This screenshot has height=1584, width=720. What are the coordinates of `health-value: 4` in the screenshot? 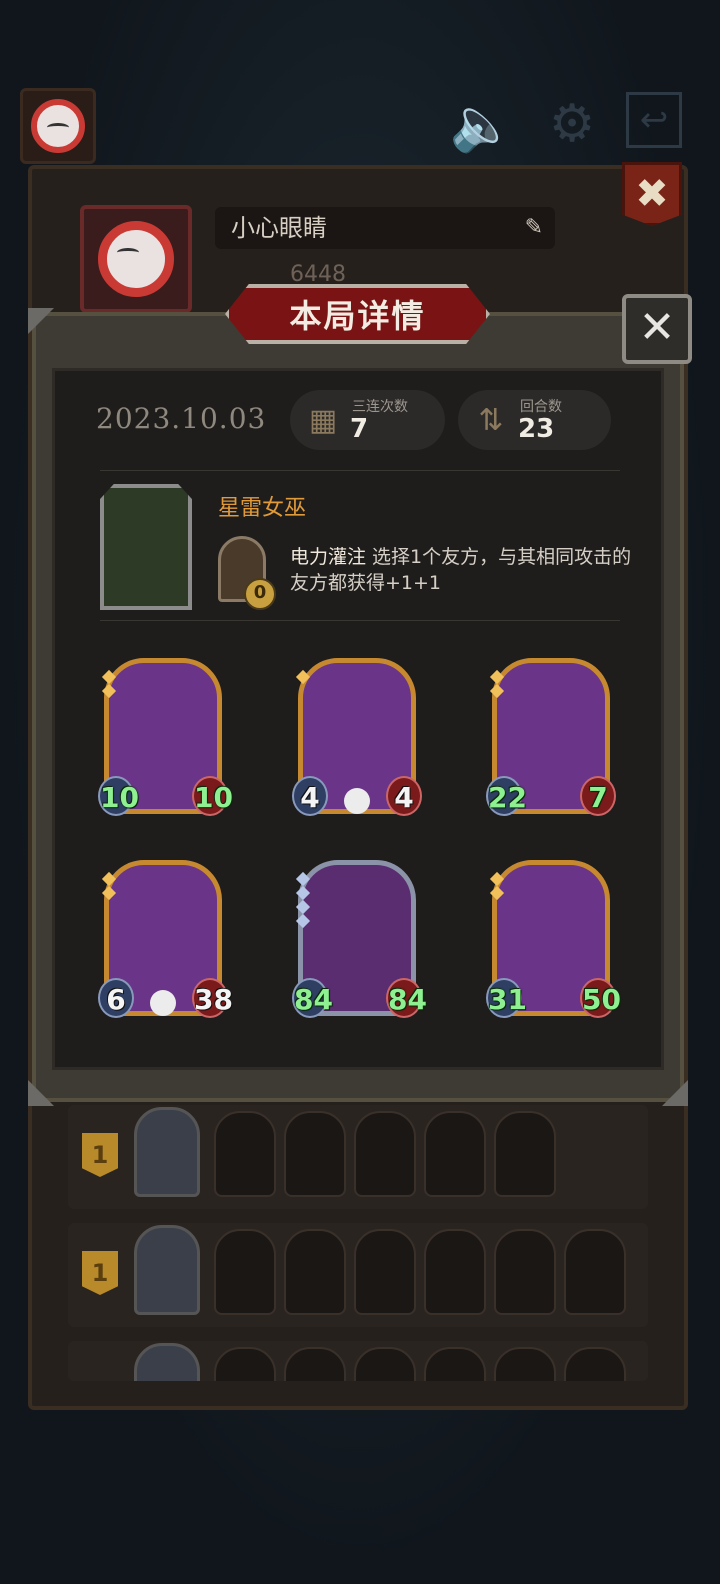 It's located at (404, 796).